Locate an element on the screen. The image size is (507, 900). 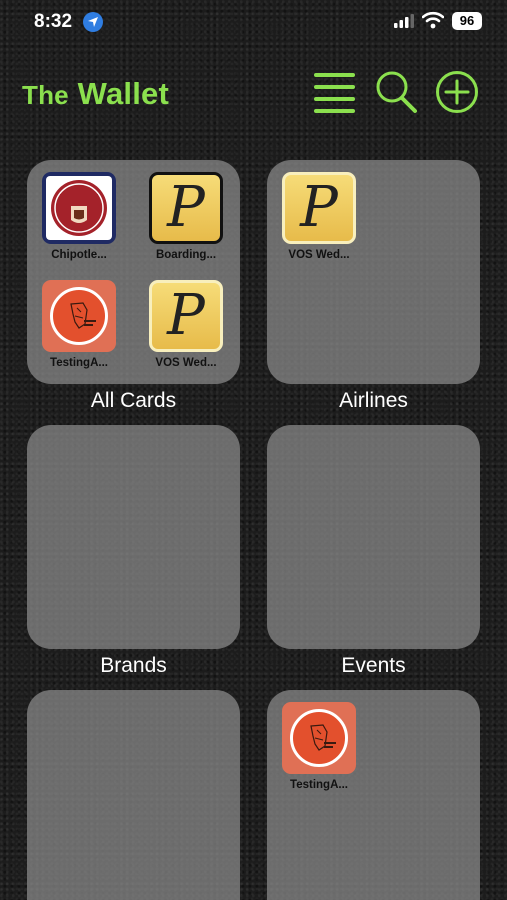
app-title-main: Wallet is located at coordinates (123, 93).